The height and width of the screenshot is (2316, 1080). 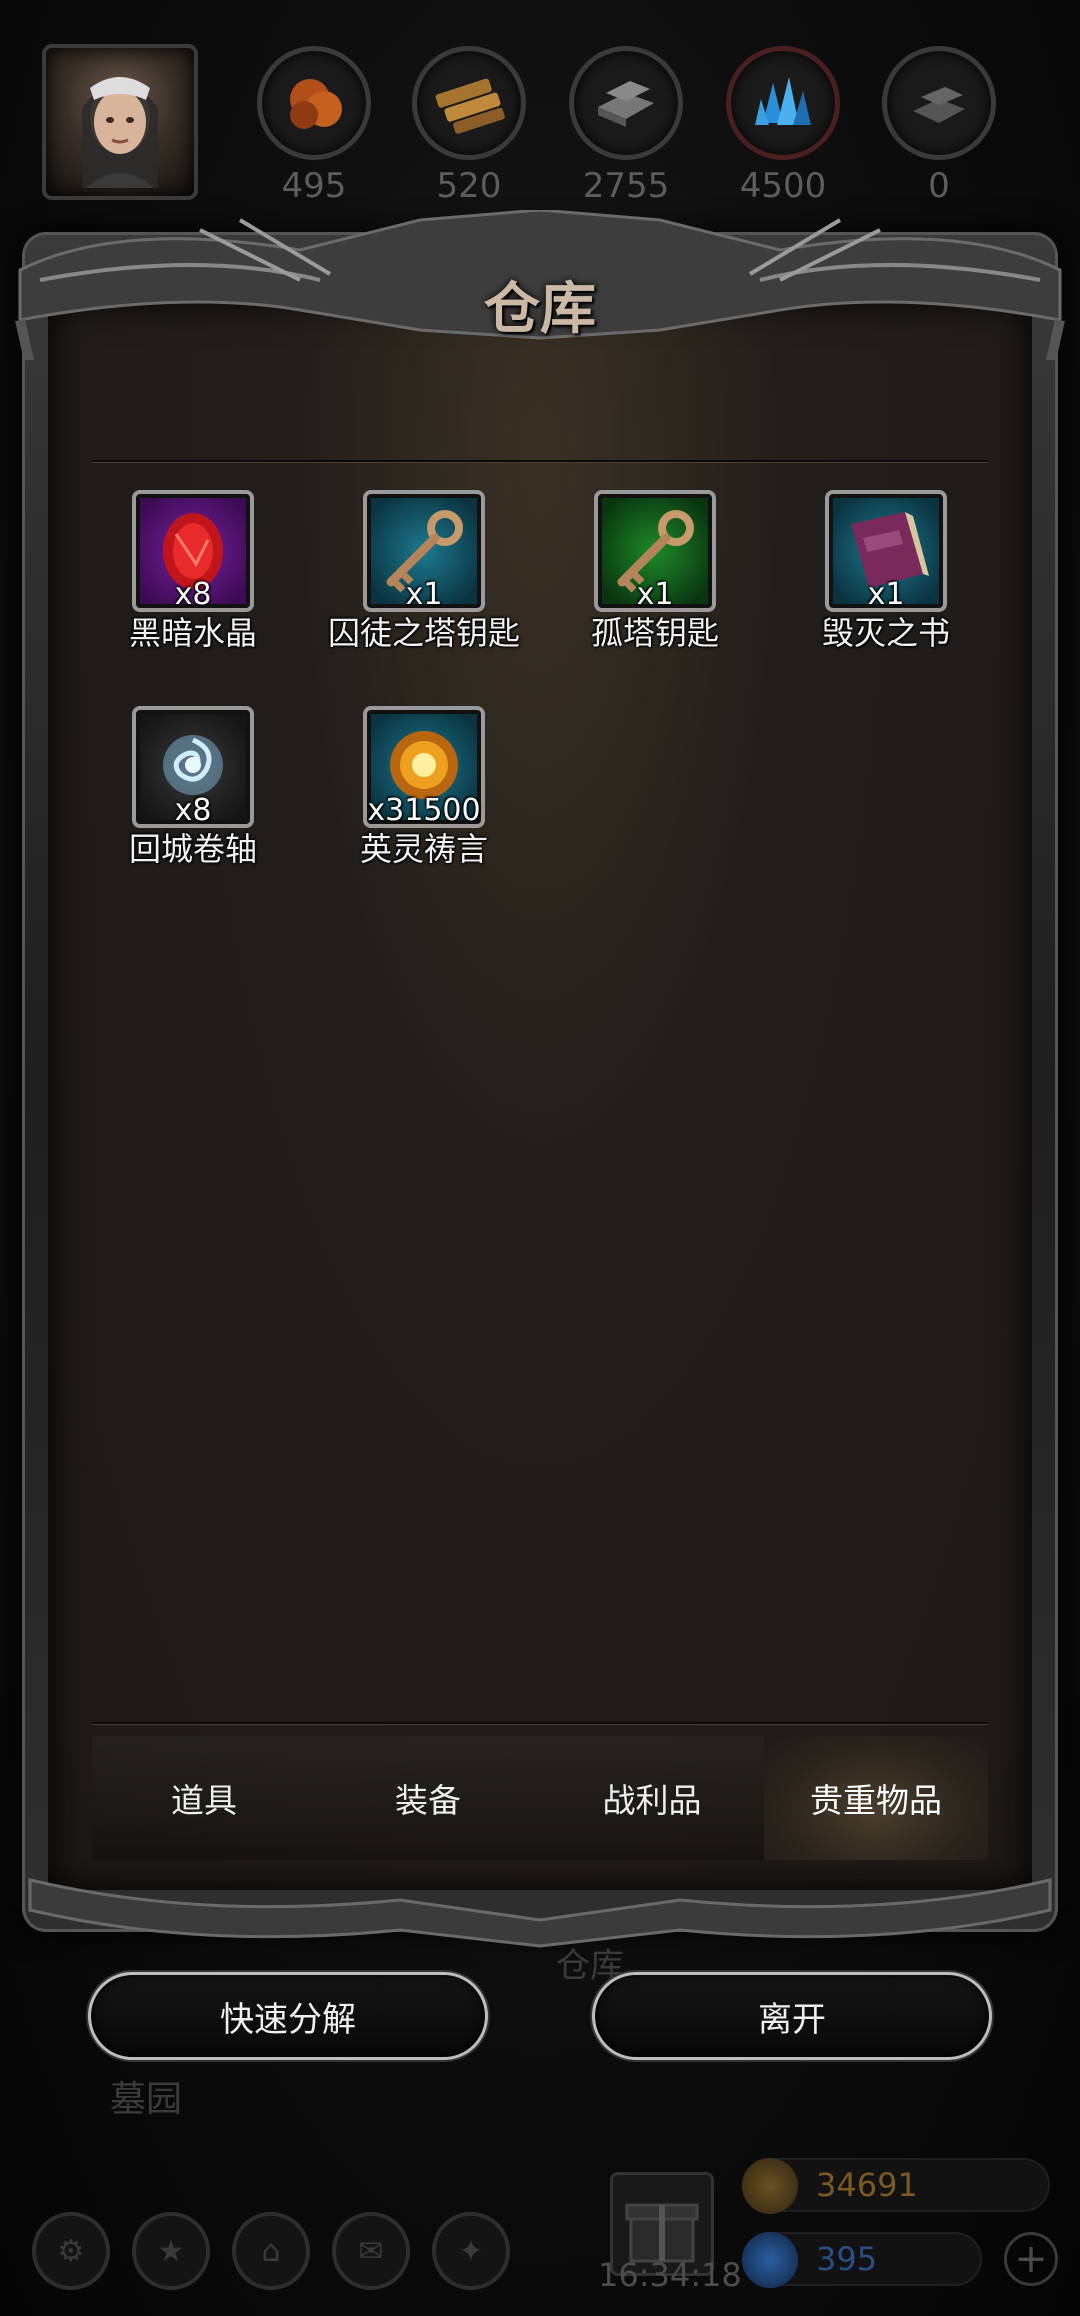 I want to click on resource-wood: 520, so click(x=469, y=126).